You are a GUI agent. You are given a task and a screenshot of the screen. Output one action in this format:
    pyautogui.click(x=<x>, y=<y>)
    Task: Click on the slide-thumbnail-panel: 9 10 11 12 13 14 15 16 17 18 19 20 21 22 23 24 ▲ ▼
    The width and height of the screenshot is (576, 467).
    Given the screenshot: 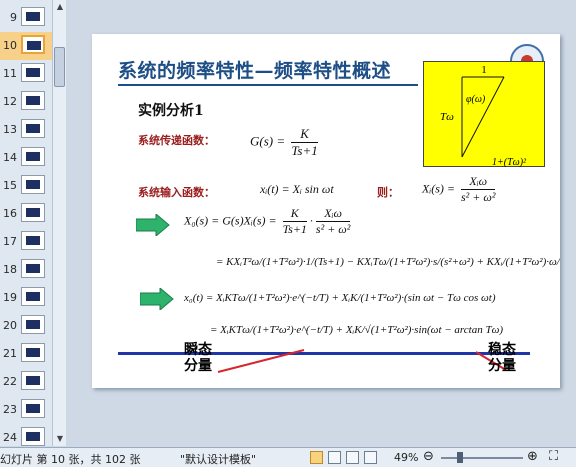 What is the action you would take?
    pyautogui.click(x=33, y=223)
    